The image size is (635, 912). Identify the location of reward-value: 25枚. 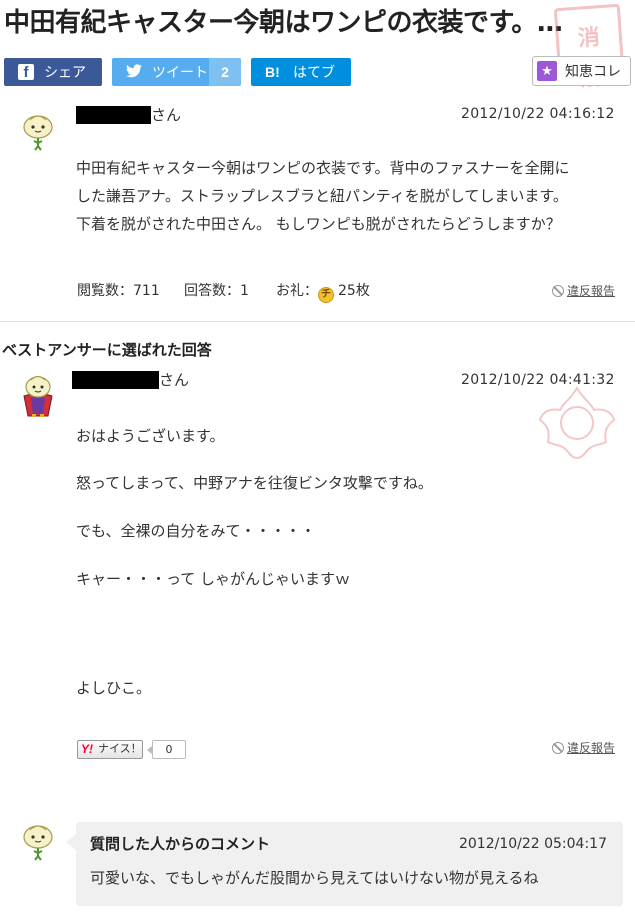
(354, 291).